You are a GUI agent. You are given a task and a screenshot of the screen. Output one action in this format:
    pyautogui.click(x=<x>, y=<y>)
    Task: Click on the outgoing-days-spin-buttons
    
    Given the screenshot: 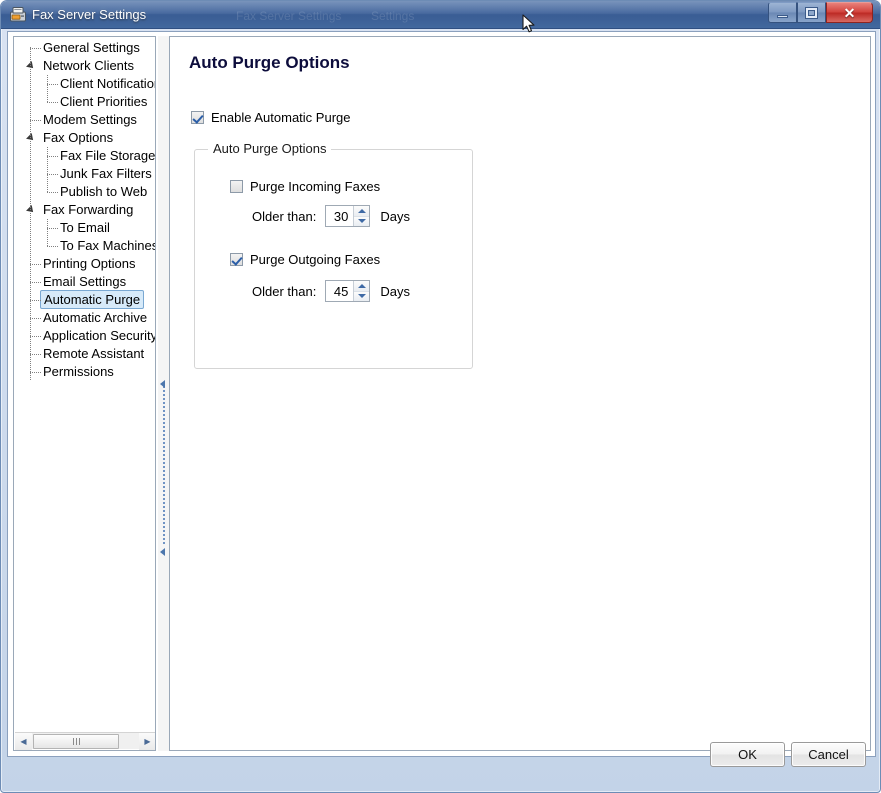 What is the action you would take?
    pyautogui.click(x=361, y=291)
    